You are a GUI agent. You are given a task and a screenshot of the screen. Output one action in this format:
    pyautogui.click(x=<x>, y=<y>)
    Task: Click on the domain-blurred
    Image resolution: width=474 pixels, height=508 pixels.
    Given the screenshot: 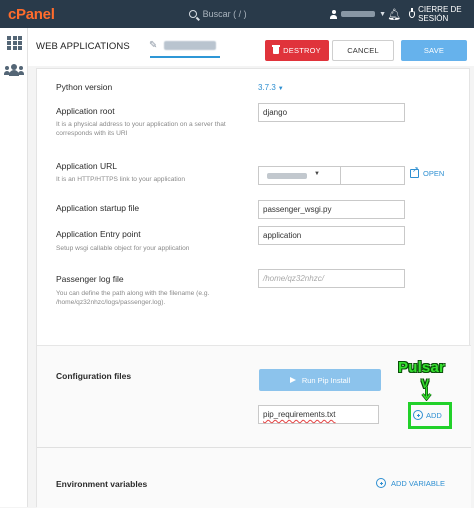 What is the action you would take?
    pyautogui.click(x=287, y=176)
    